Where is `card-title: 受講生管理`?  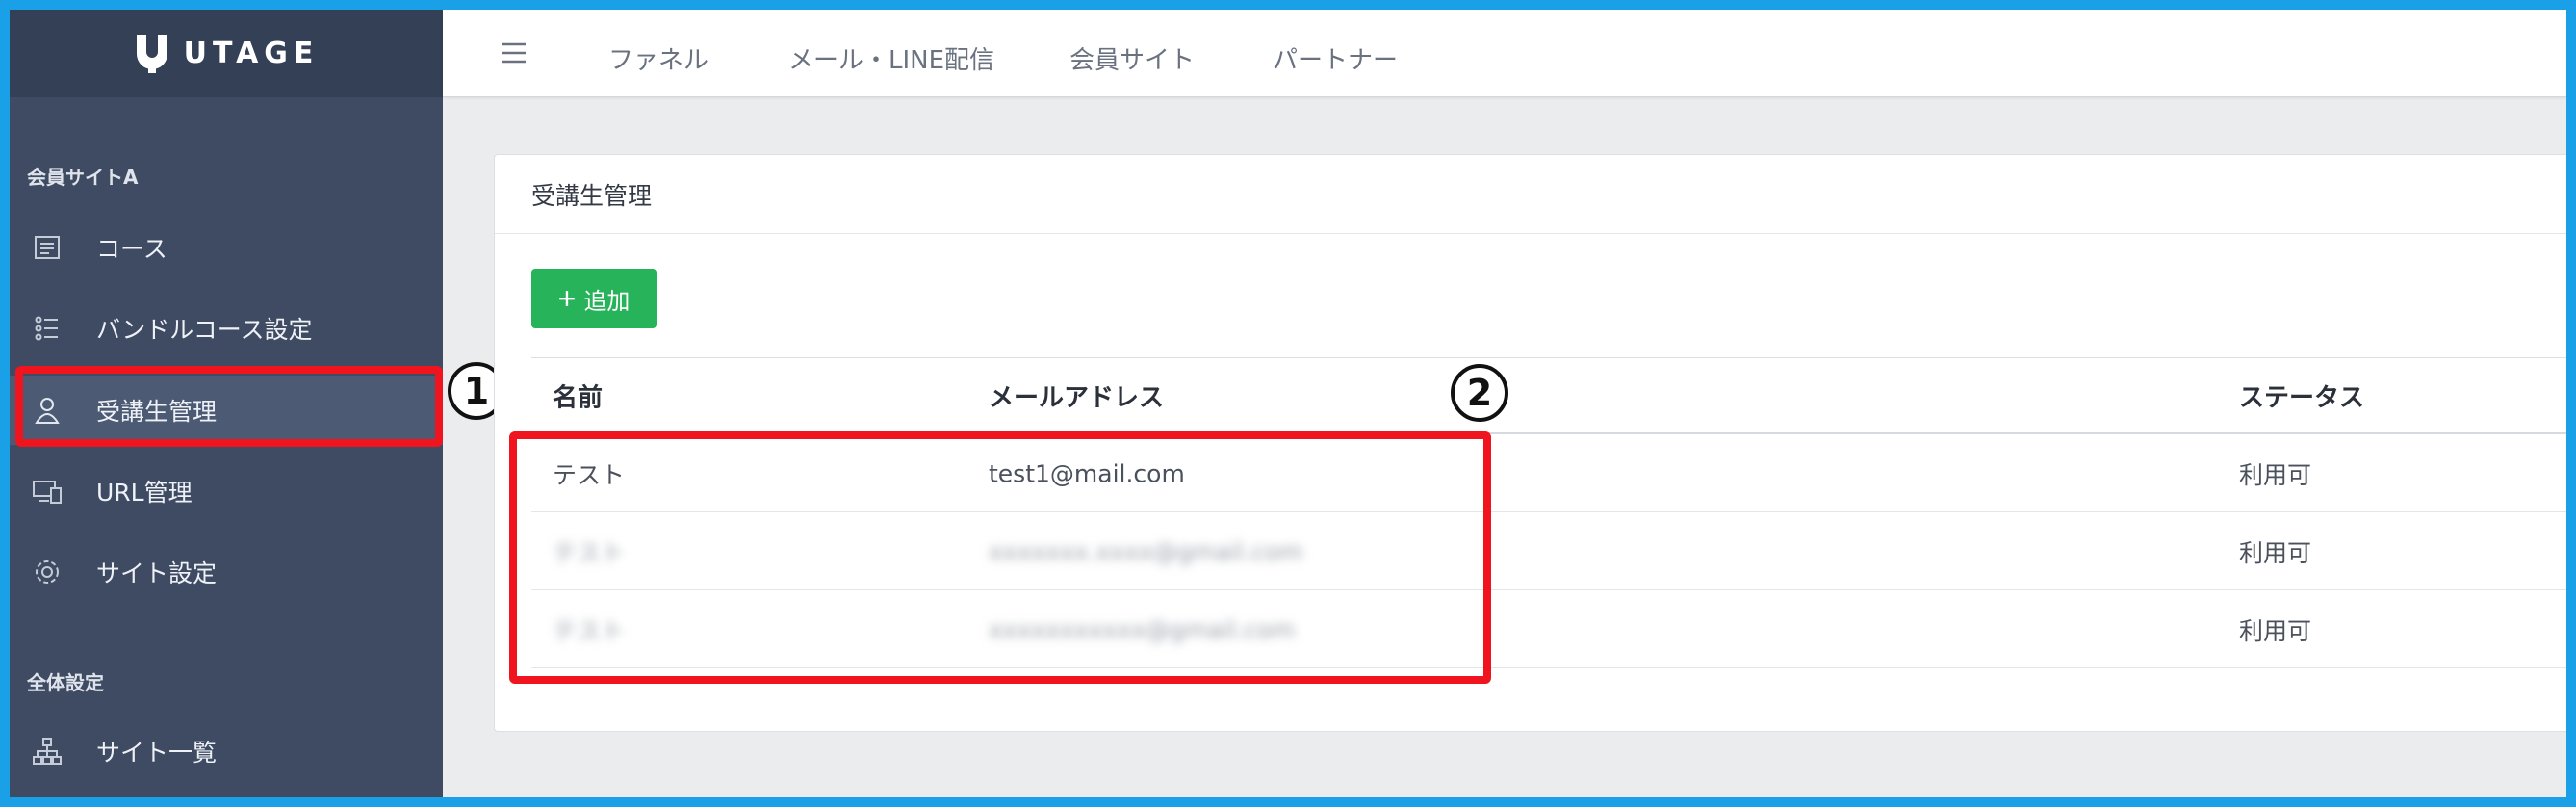 card-title: 受講生管理 is located at coordinates (1530, 194).